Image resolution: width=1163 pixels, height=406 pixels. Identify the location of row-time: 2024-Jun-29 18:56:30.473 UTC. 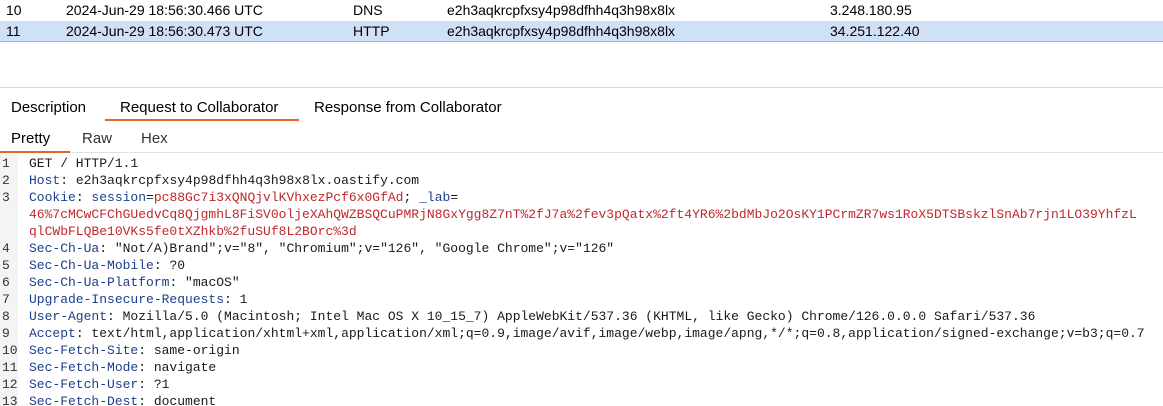
(164, 31).